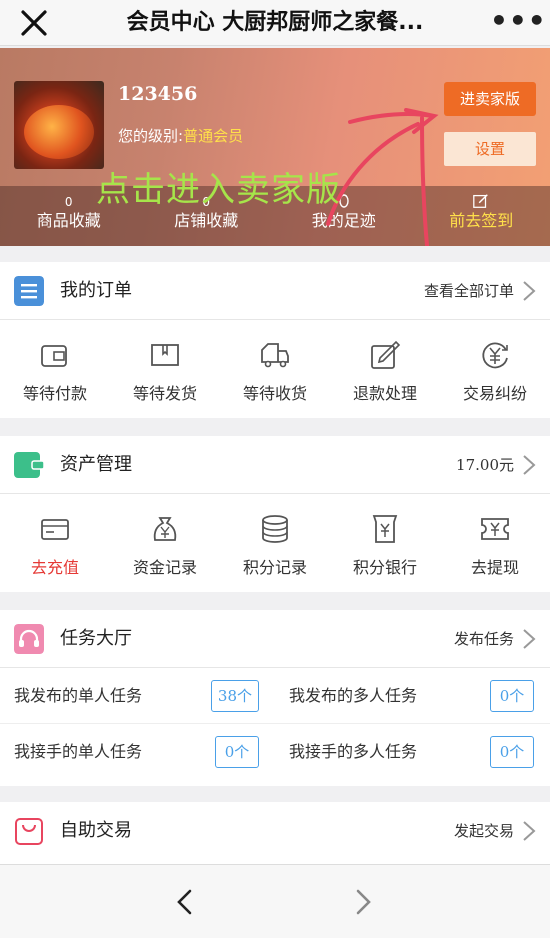 The image size is (550, 938). Describe the element at coordinates (158, 94) in the screenshot. I see `username: 123456` at that location.